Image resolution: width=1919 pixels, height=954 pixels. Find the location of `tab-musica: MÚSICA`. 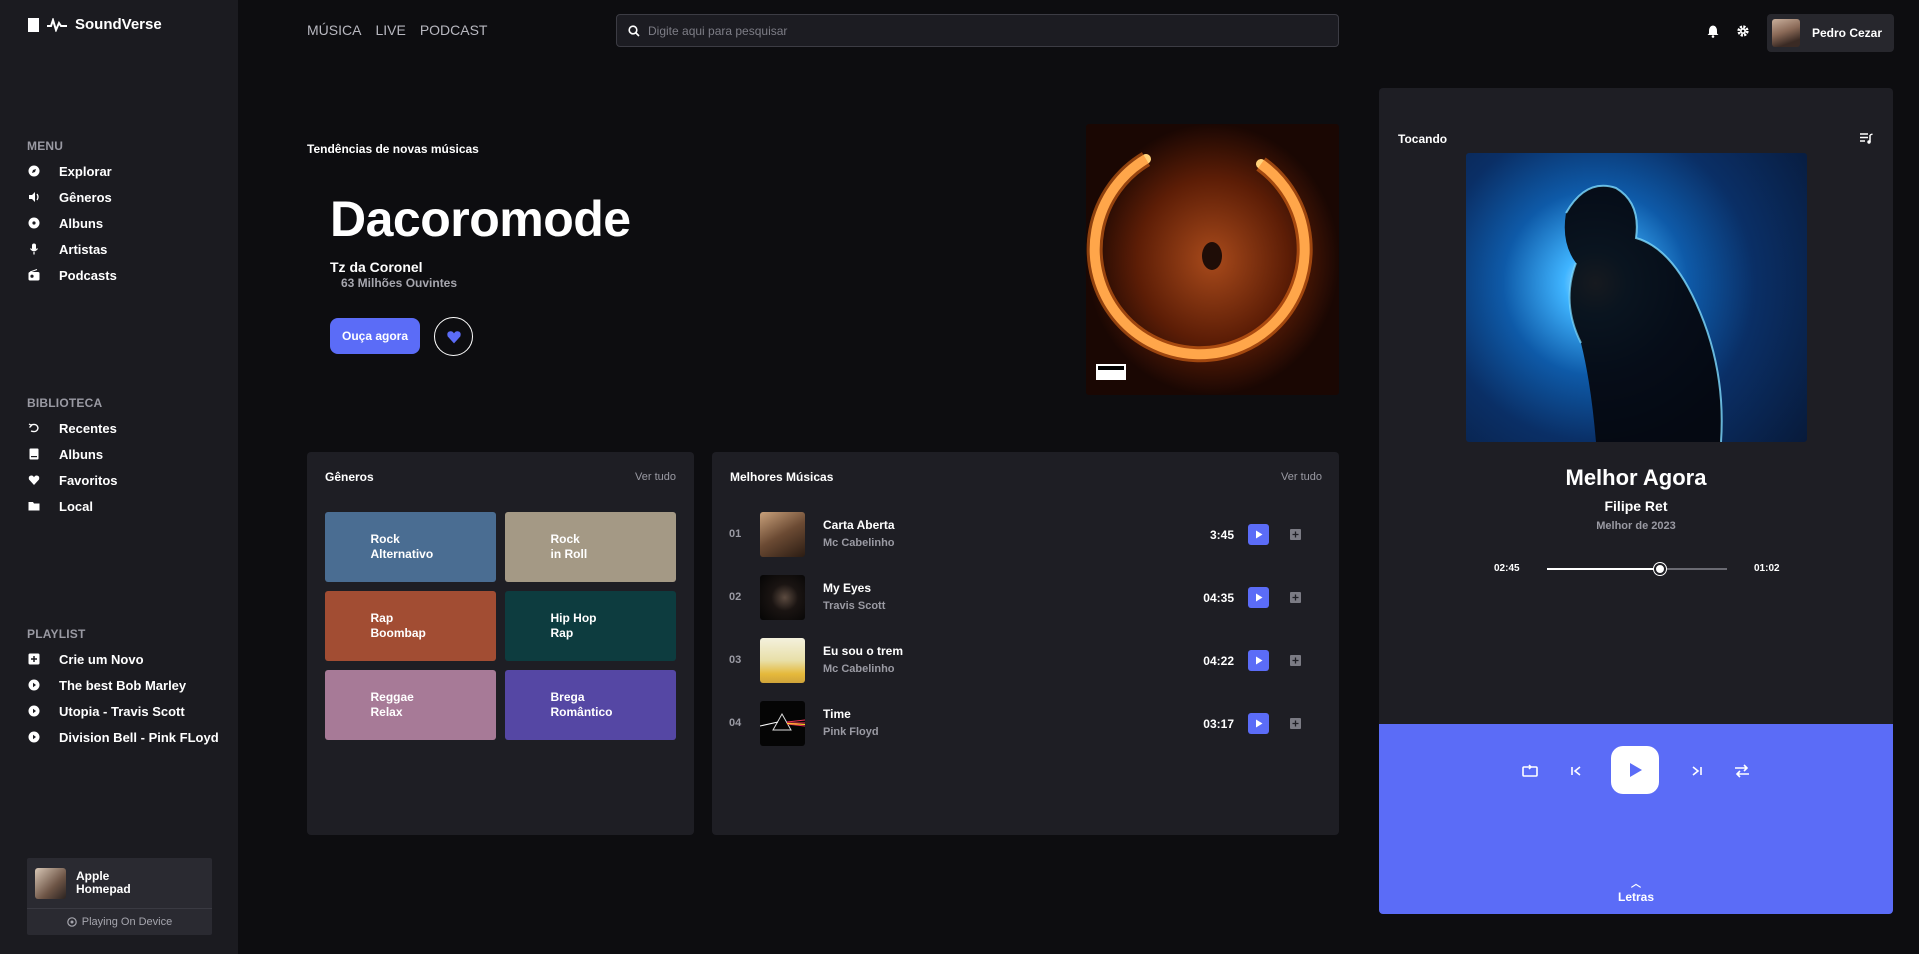

tab-musica: MÚSICA is located at coordinates (334, 30).